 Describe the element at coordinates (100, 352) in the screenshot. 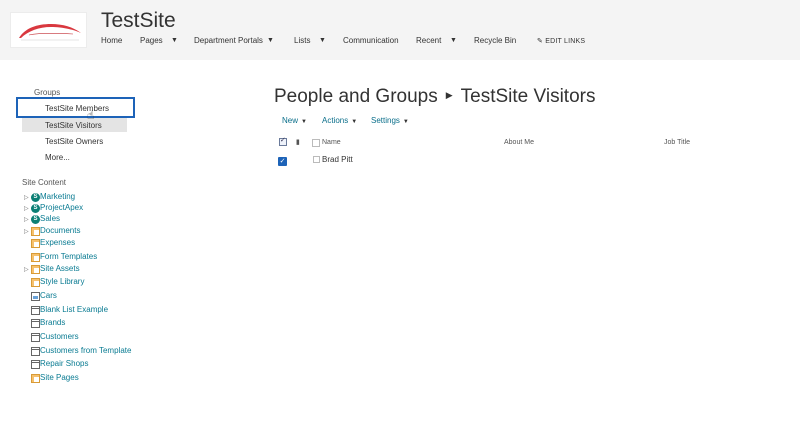

I see `site-content-item: Customers from Template` at that location.